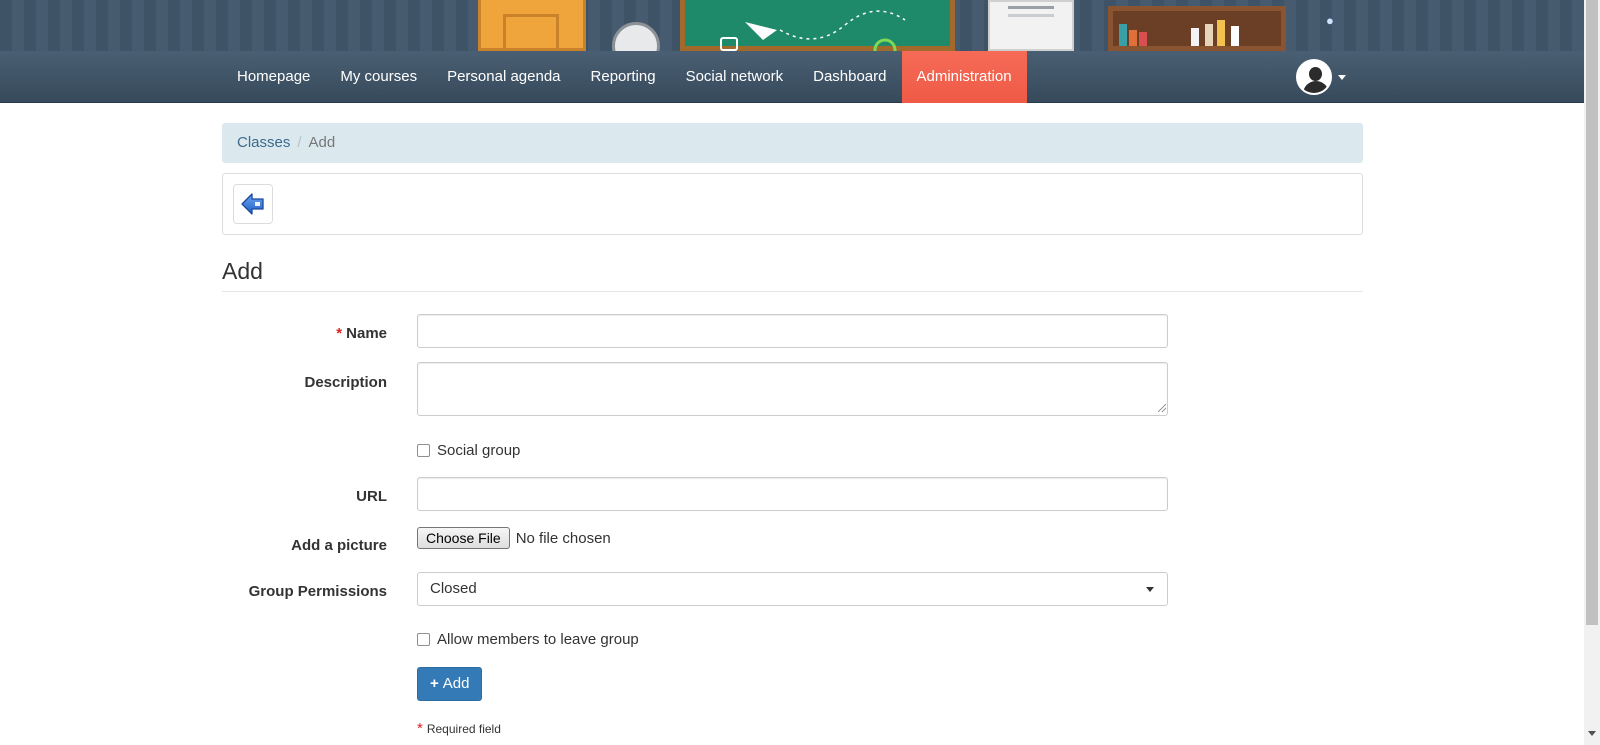 The image size is (1600, 745). What do you see at coordinates (263, 142) in the screenshot?
I see `breadcrumb-link-classes: Classes` at bounding box center [263, 142].